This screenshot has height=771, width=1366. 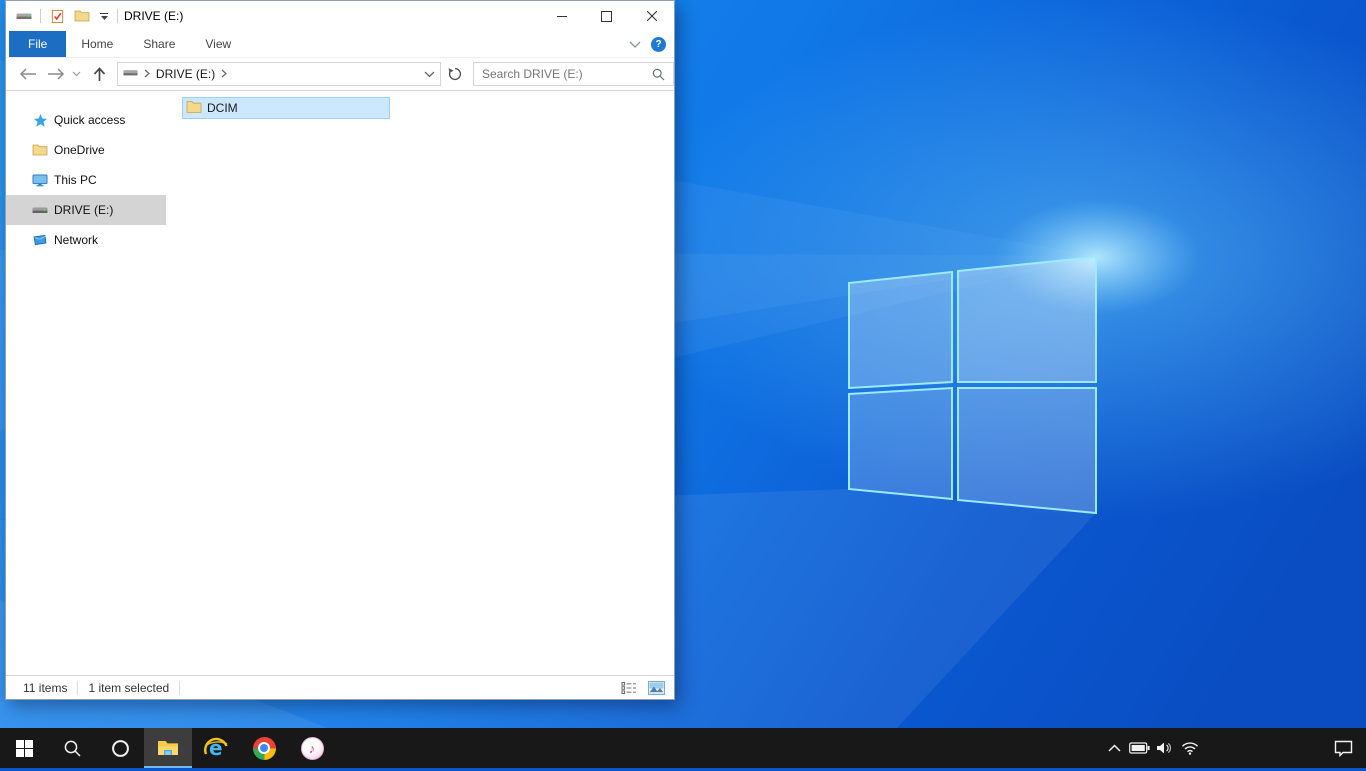 I want to click on wifi-icon, so click(x=1189, y=748).